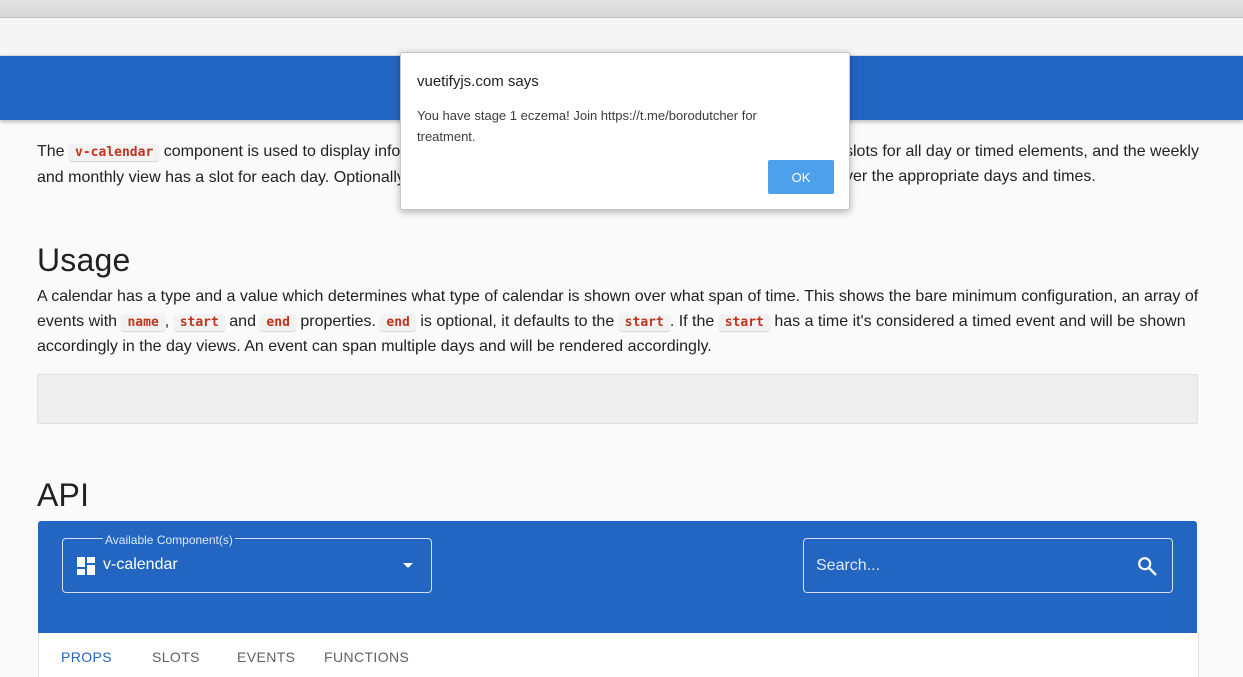  I want to click on dialog-title: vuetifyjs.com says, so click(478, 81).